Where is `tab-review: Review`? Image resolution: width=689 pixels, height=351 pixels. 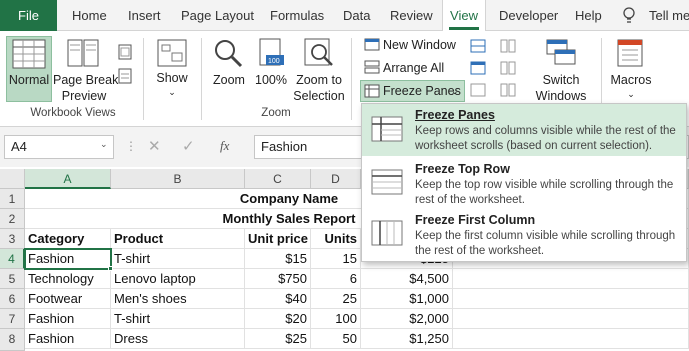
tab-review: Review is located at coordinates (411, 15).